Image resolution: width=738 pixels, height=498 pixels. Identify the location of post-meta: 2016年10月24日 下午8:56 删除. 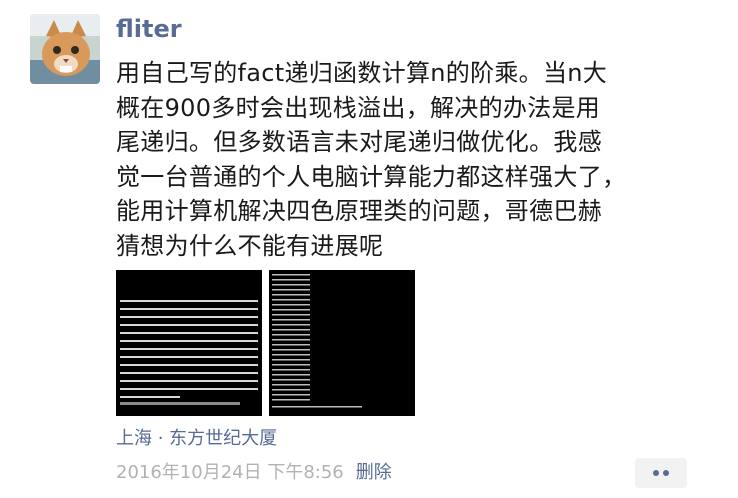
(254, 473).